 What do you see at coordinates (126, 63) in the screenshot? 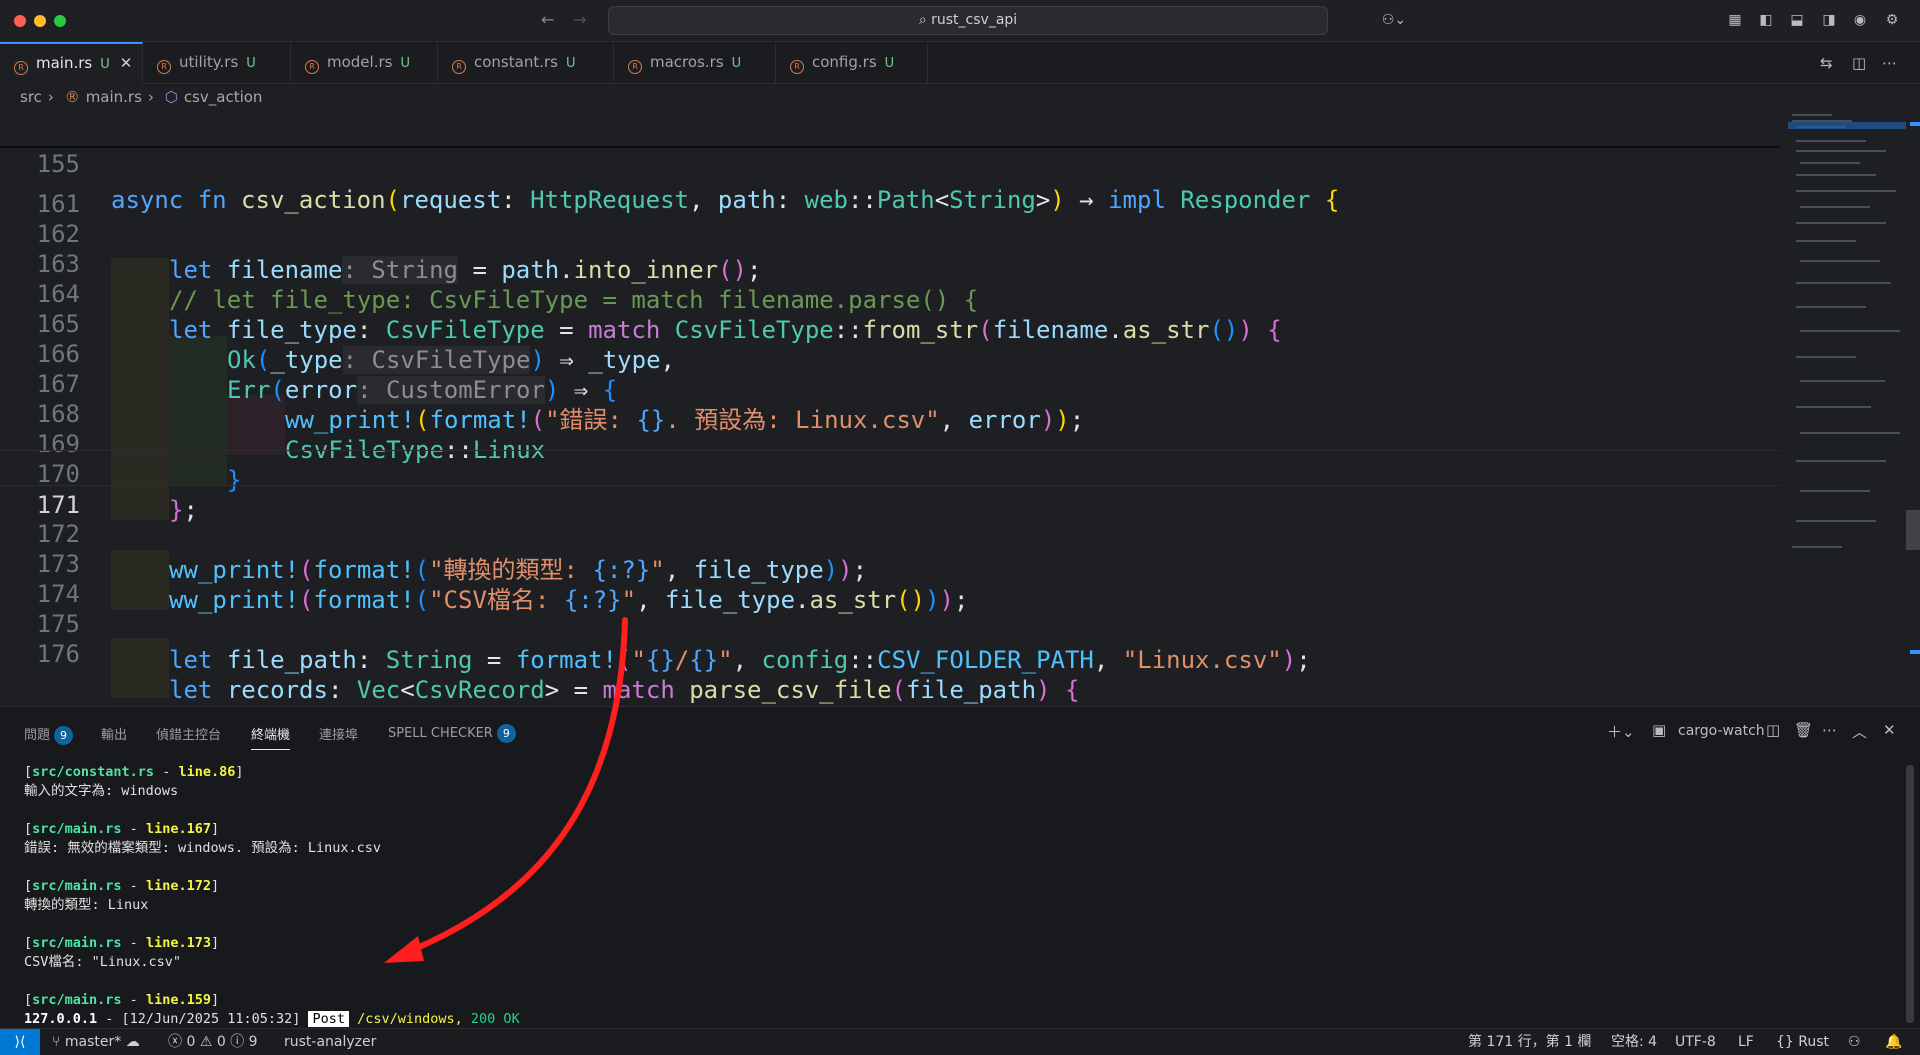
I see `close-tab-icon: ✕` at bounding box center [126, 63].